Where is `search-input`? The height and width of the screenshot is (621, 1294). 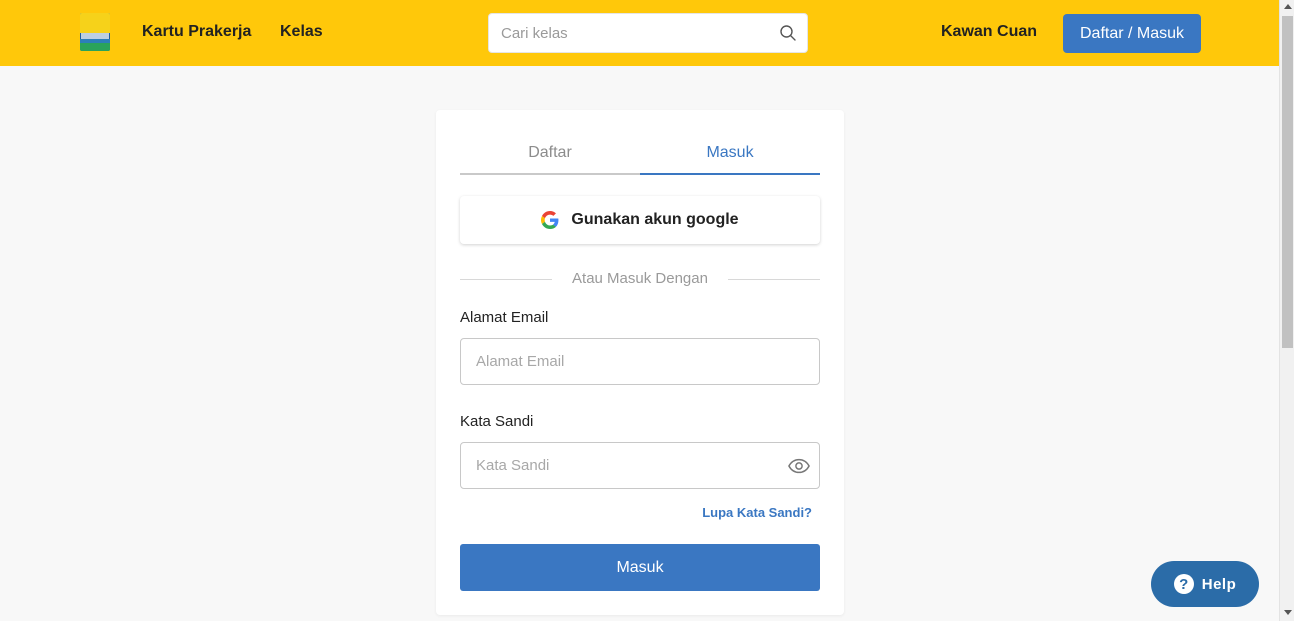
search-input is located at coordinates (629, 33).